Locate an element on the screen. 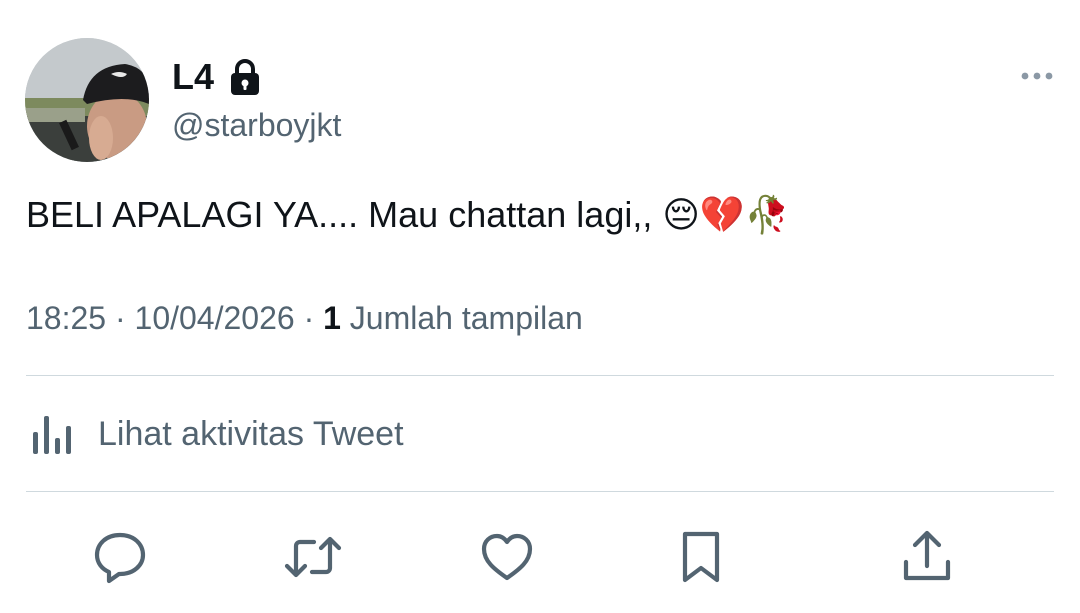 This screenshot has width=1080, height=613. share-button is located at coordinates (927, 557).